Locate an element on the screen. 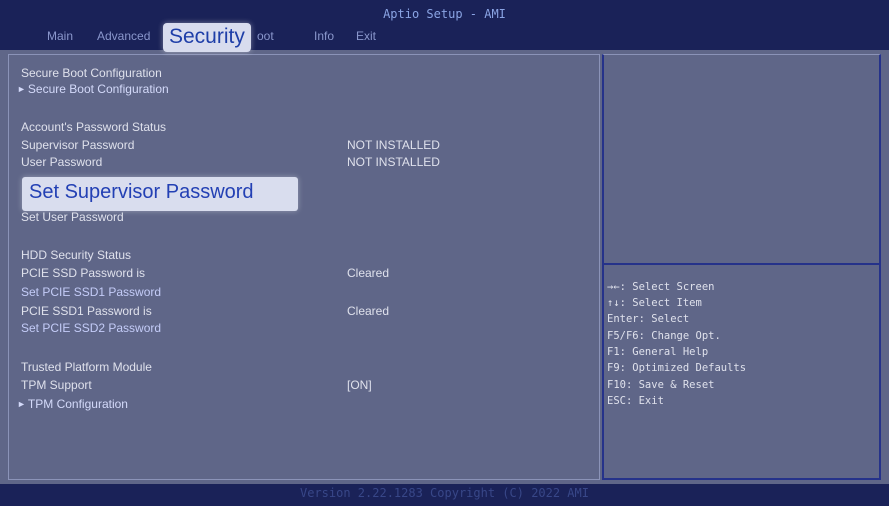 The width and height of the screenshot is (889, 506). password-status-header: Account's Password Status is located at coordinates (94, 127).